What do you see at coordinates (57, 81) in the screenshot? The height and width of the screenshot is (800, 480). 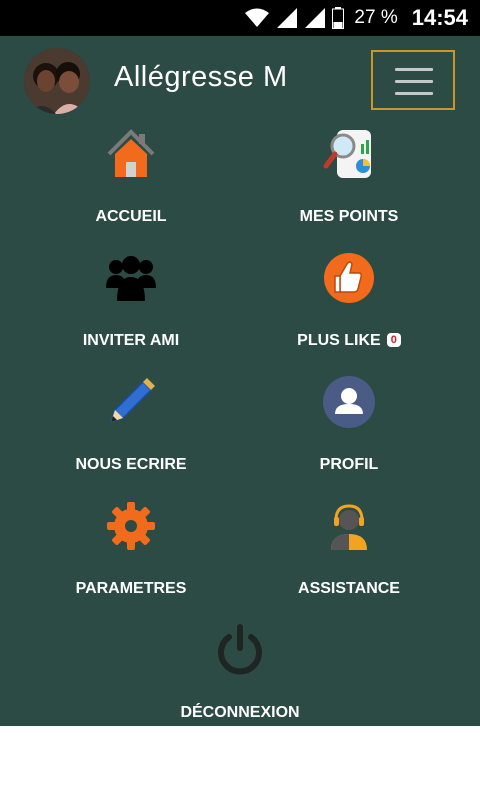 I see `avatar` at bounding box center [57, 81].